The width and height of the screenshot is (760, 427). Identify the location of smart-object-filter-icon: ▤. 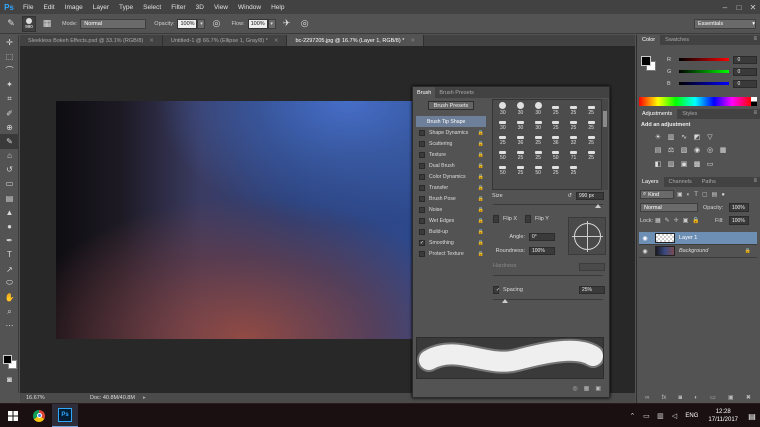
(715, 194).